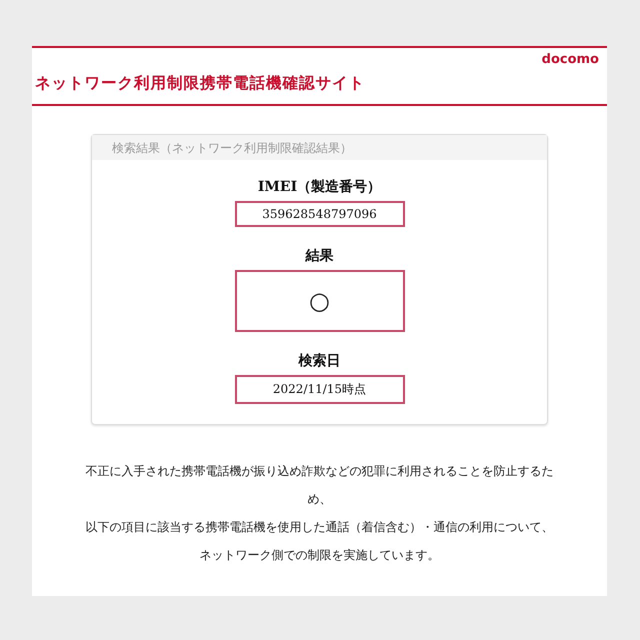 The height and width of the screenshot is (640, 640). I want to click on site-title: ネットワーク利用制限携帯電話機確認サイト, so click(200, 83).